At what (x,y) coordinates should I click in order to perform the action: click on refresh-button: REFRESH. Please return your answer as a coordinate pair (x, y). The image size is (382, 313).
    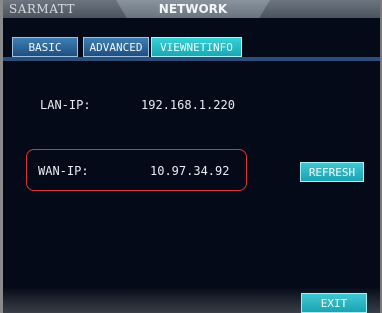
    Looking at the image, I should click on (332, 172).